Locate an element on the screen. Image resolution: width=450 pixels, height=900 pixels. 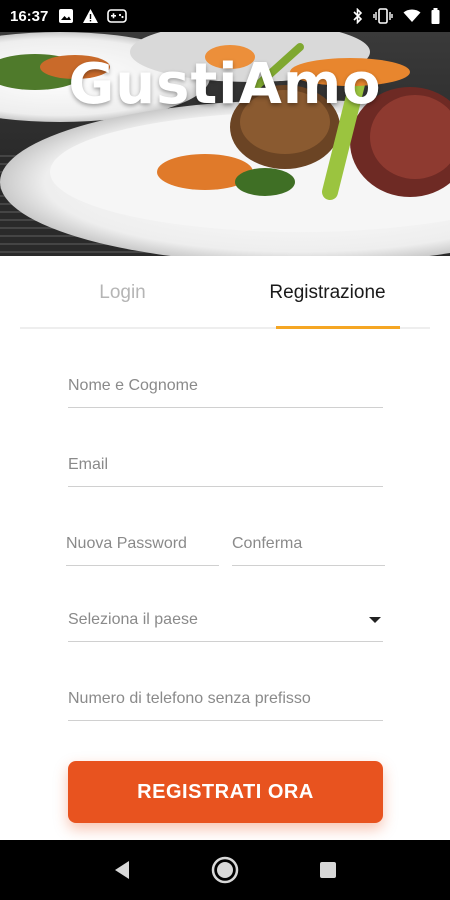
game-controller-icon is located at coordinates (117, 16).